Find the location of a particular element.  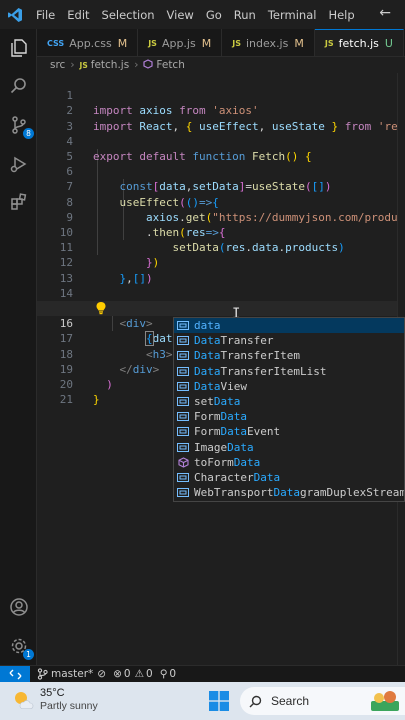

back-arrow-icon: ← is located at coordinates (385, 13).